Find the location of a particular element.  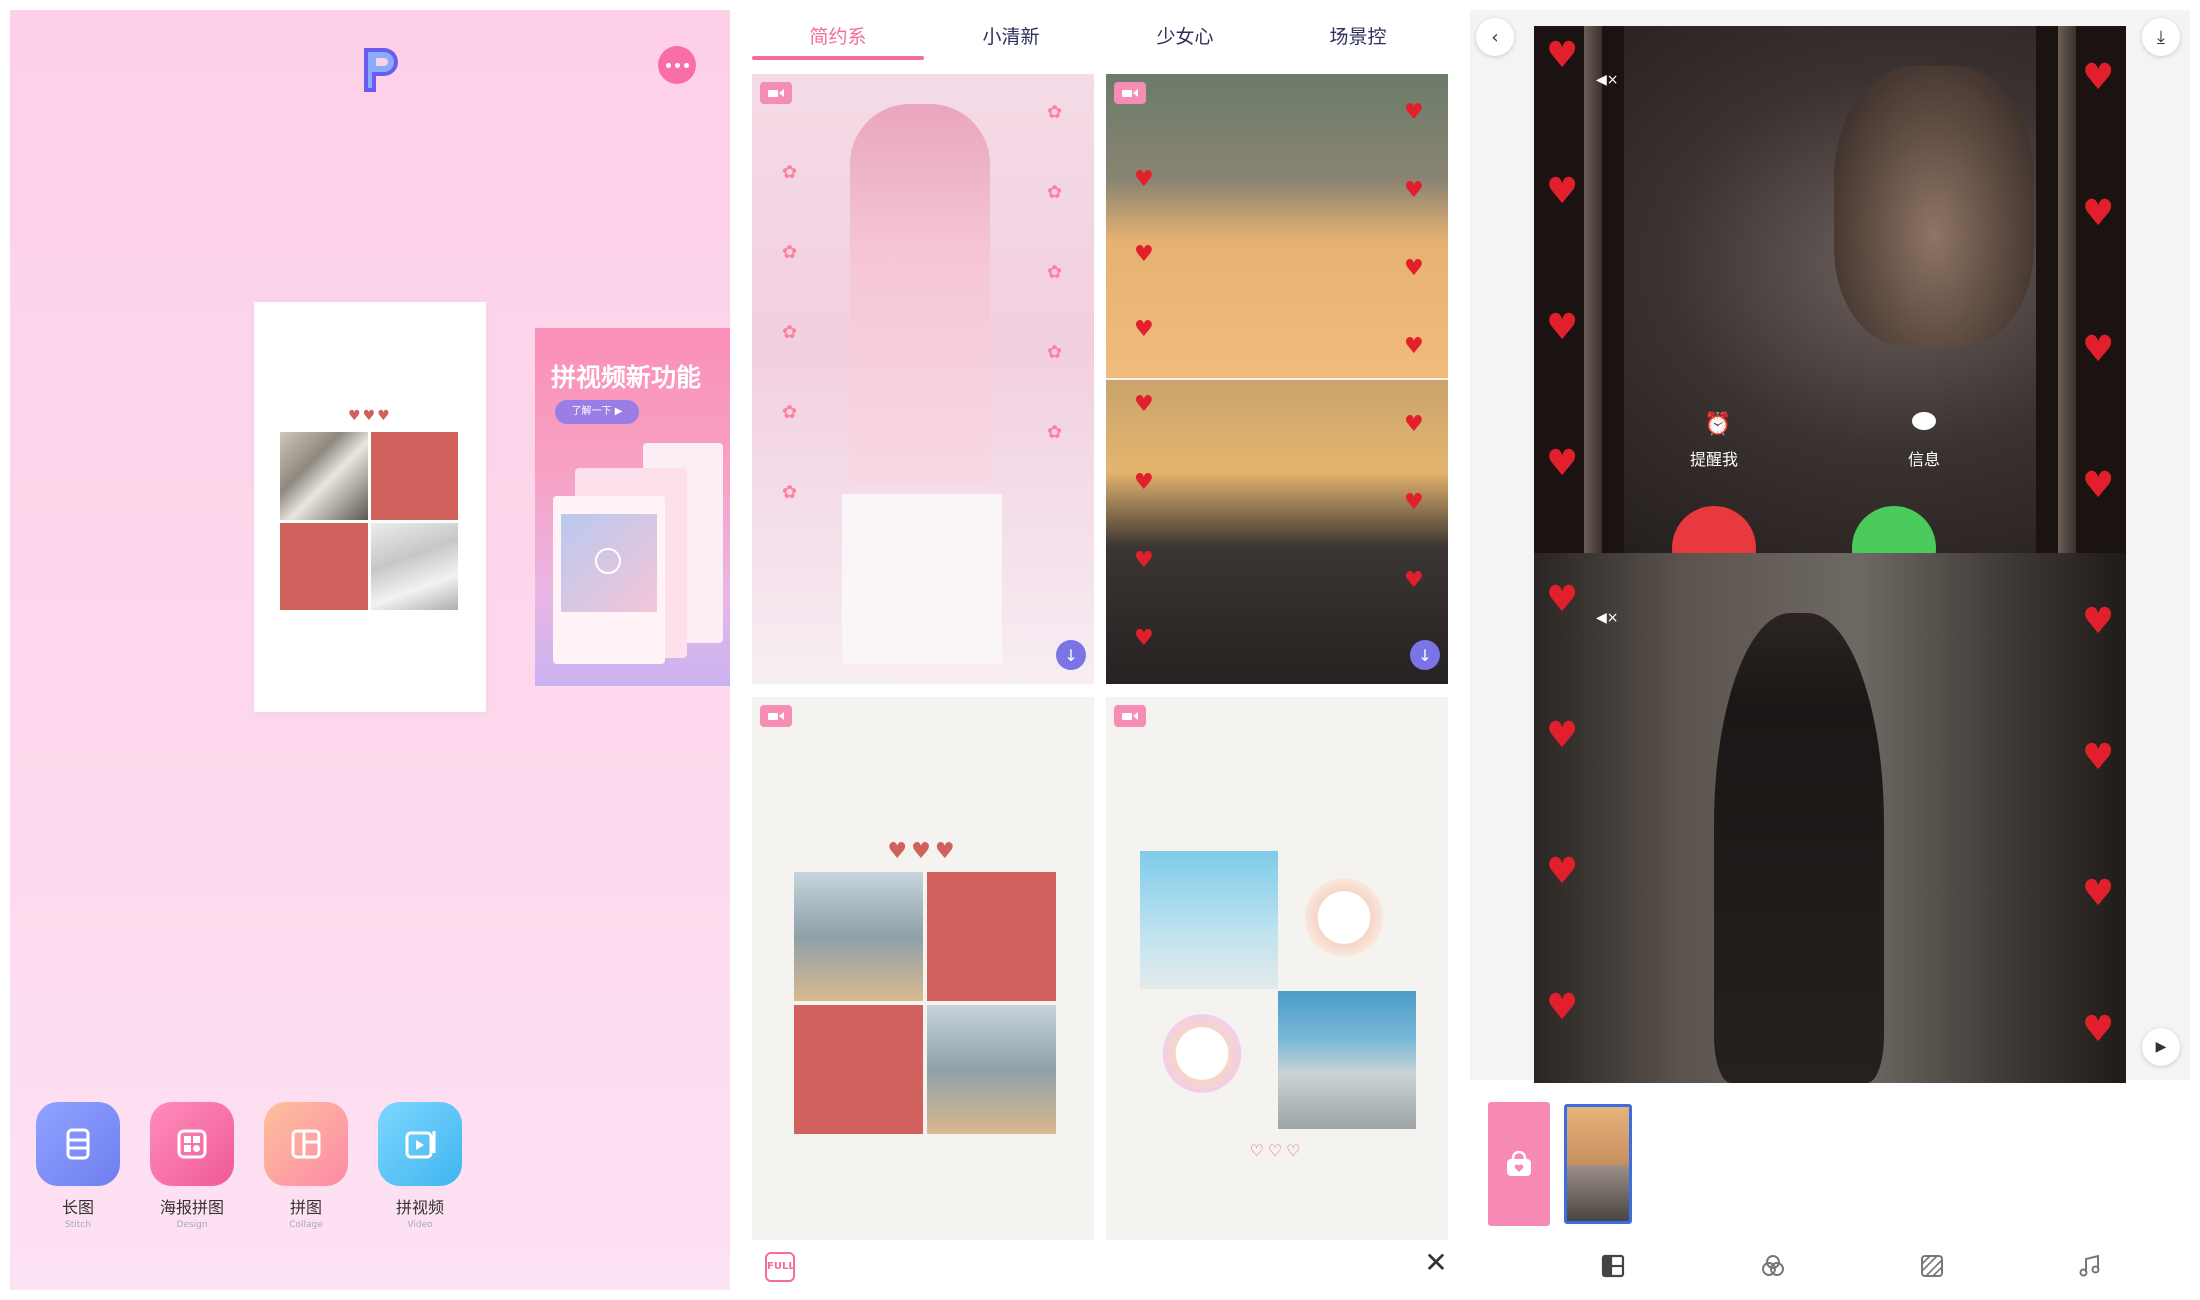

tool-label: 海报拼图 is located at coordinates (191, 1207).